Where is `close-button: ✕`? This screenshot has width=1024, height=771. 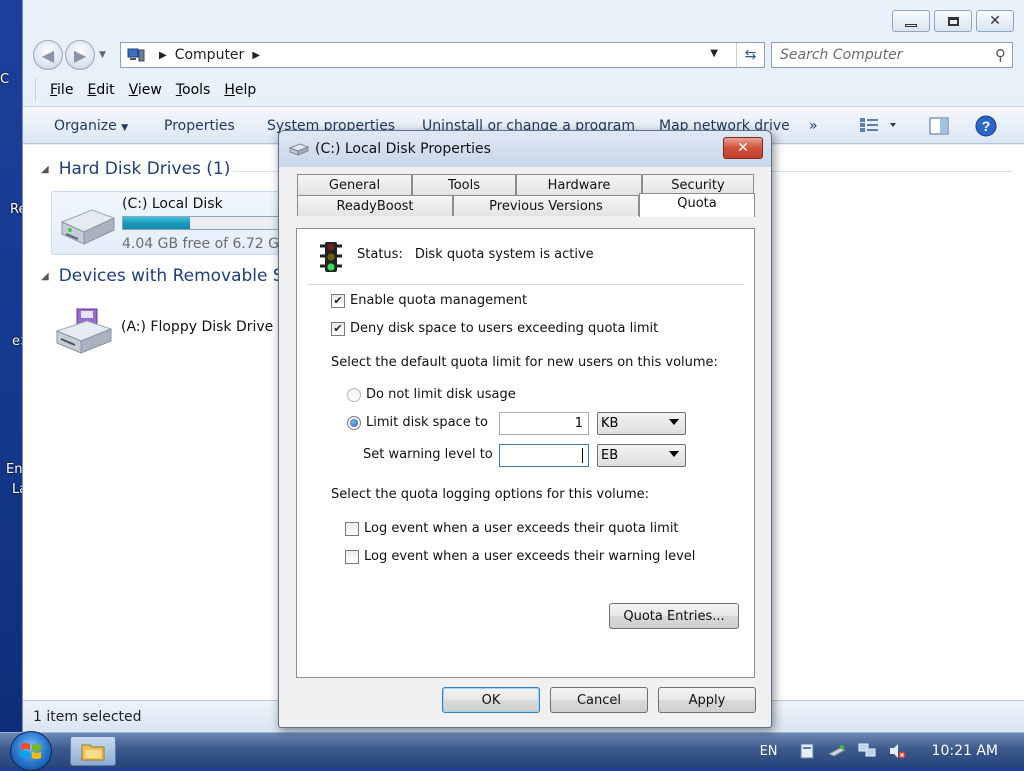
close-button: ✕ is located at coordinates (995, 21).